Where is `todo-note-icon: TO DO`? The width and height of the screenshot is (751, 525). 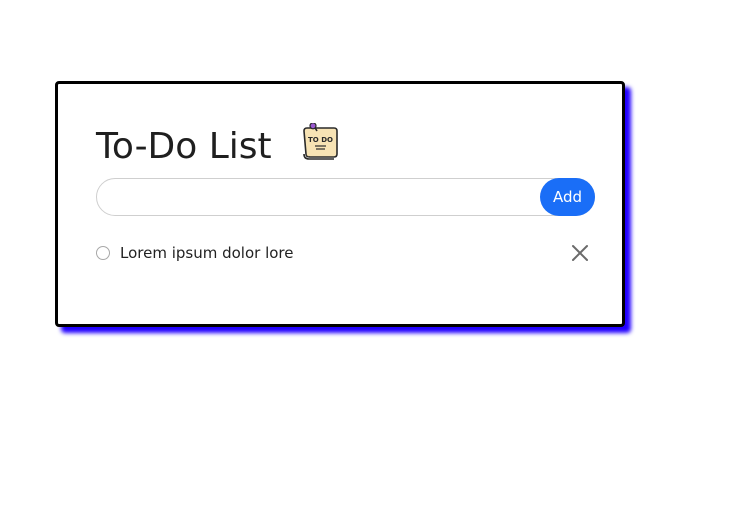
todo-note-icon: TO DO is located at coordinates (320, 141).